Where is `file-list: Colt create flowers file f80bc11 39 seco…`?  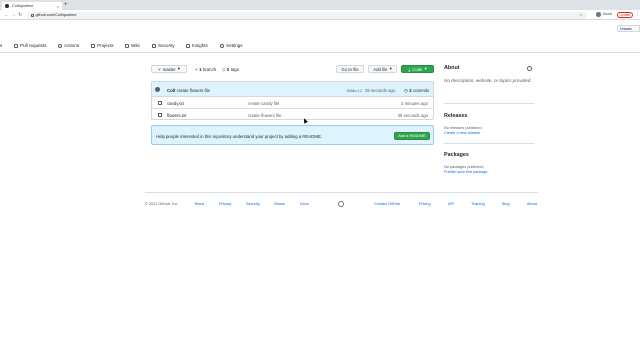
file-list: Colt create flowers file f80bc11 39 seco… is located at coordinates (292, 100).